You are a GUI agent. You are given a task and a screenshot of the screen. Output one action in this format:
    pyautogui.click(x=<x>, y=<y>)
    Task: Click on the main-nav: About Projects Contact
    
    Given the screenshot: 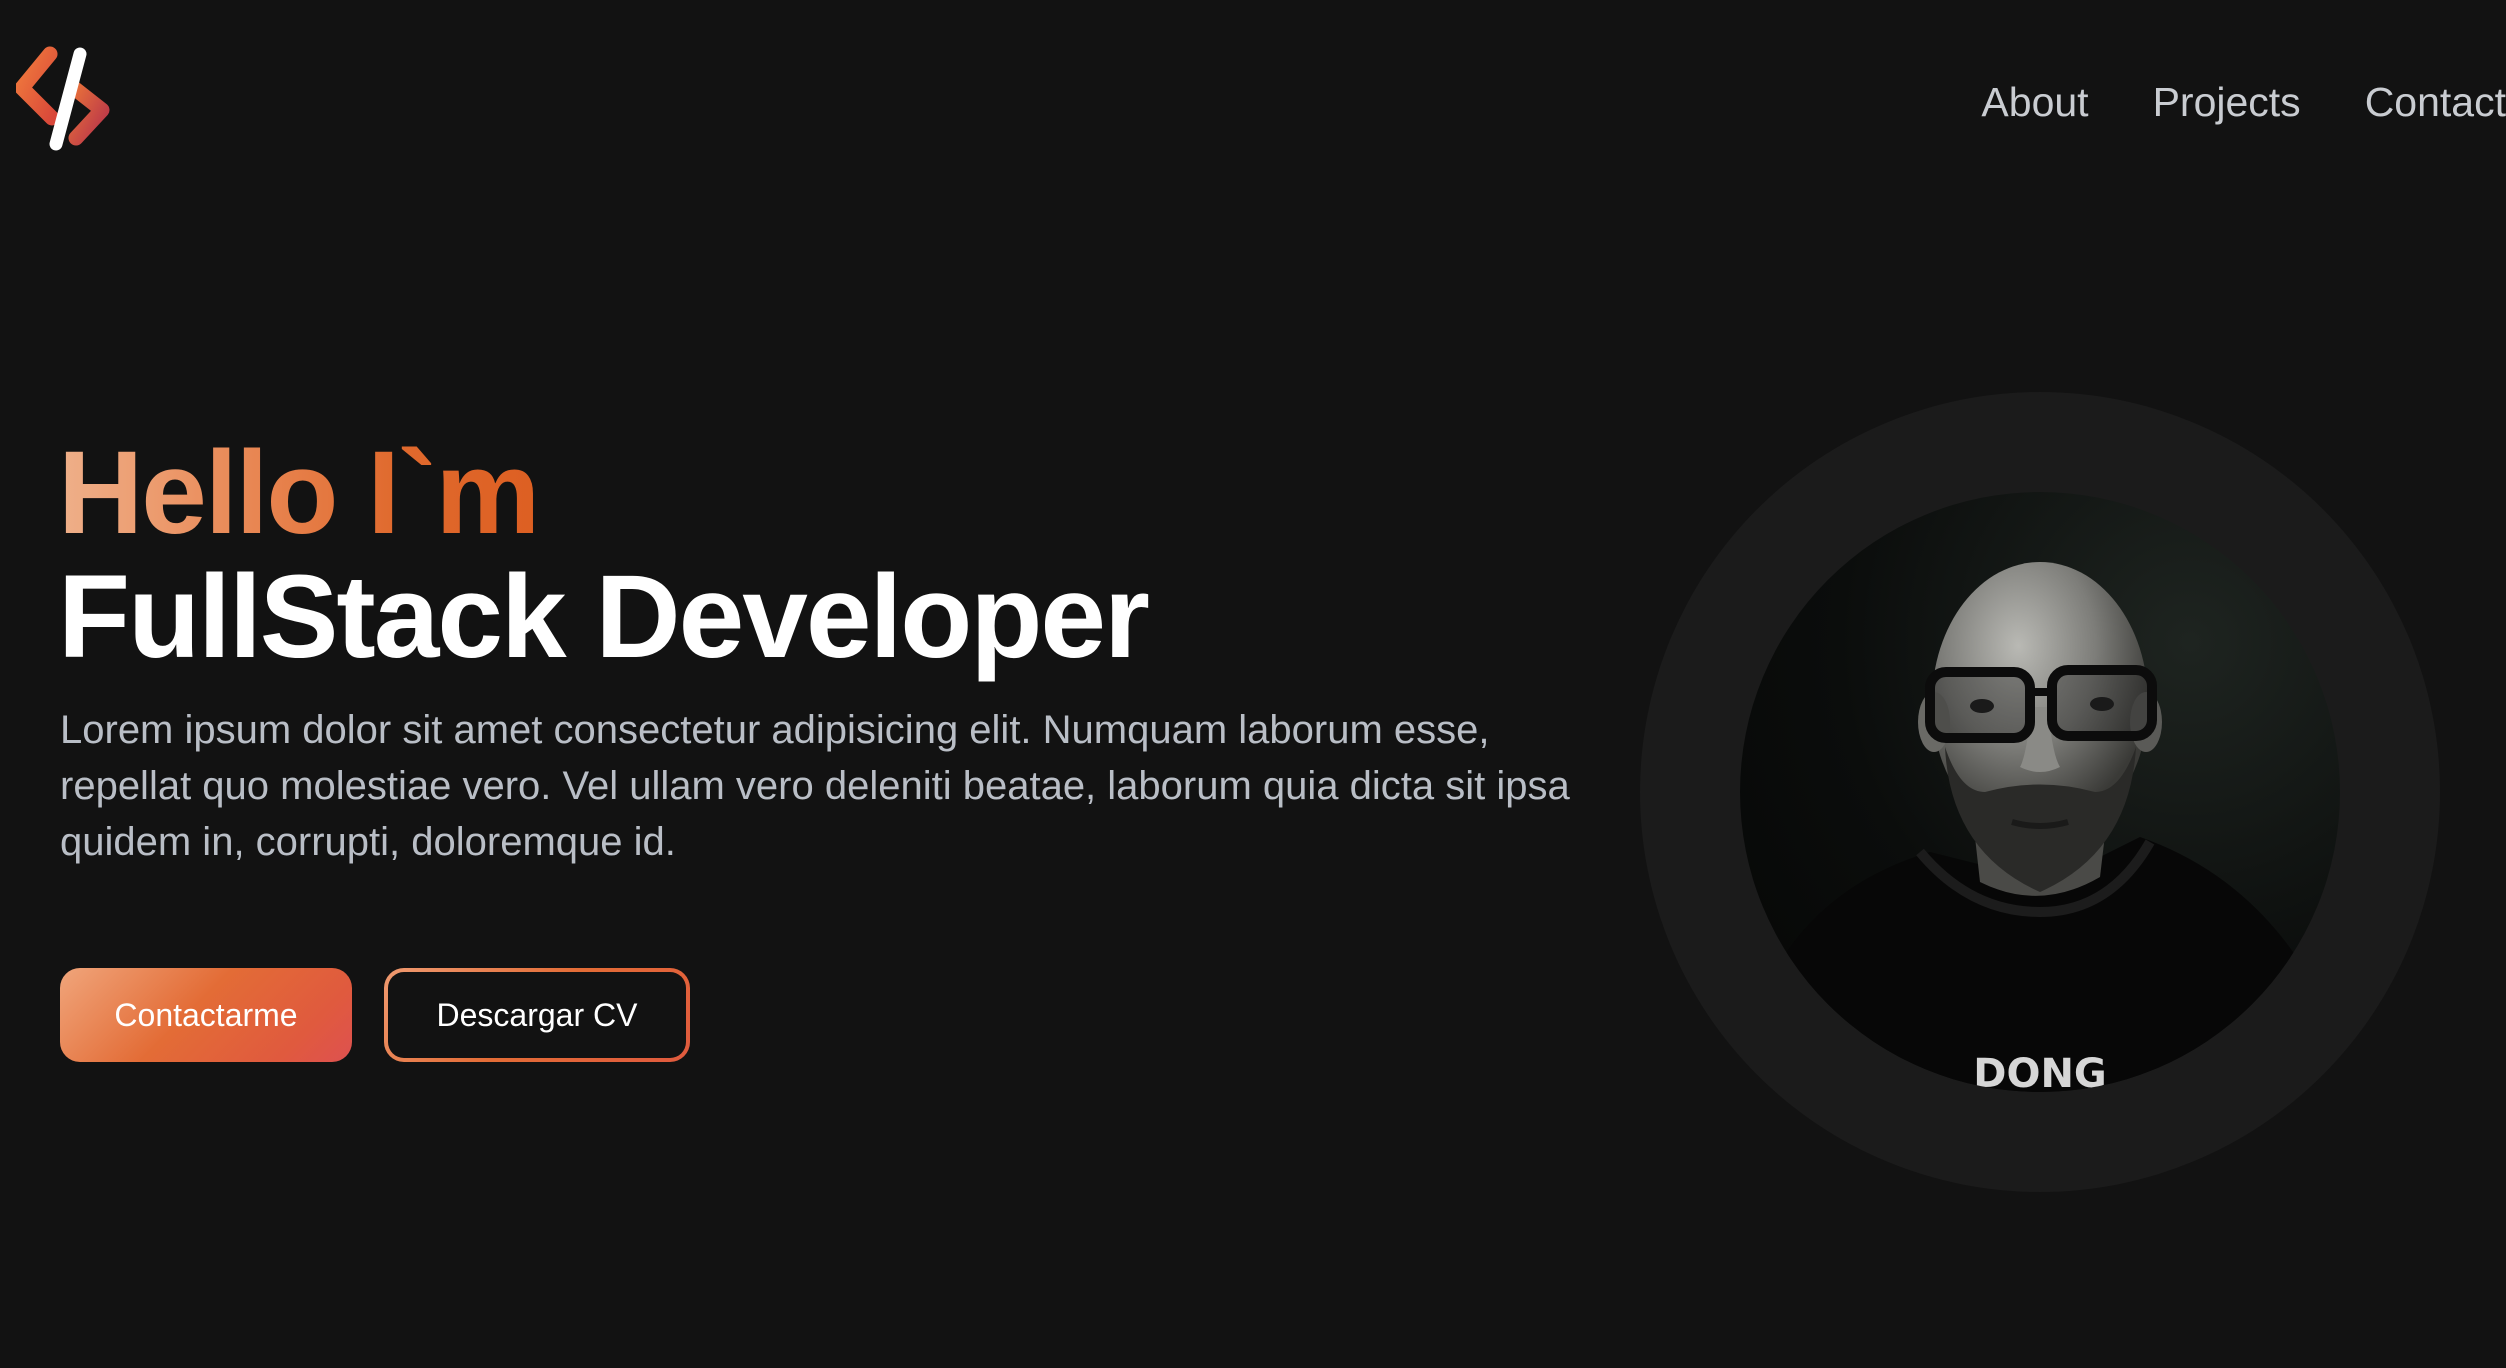 What is the action you would take?
    pyautogui.click(x=2211, y=102)
    